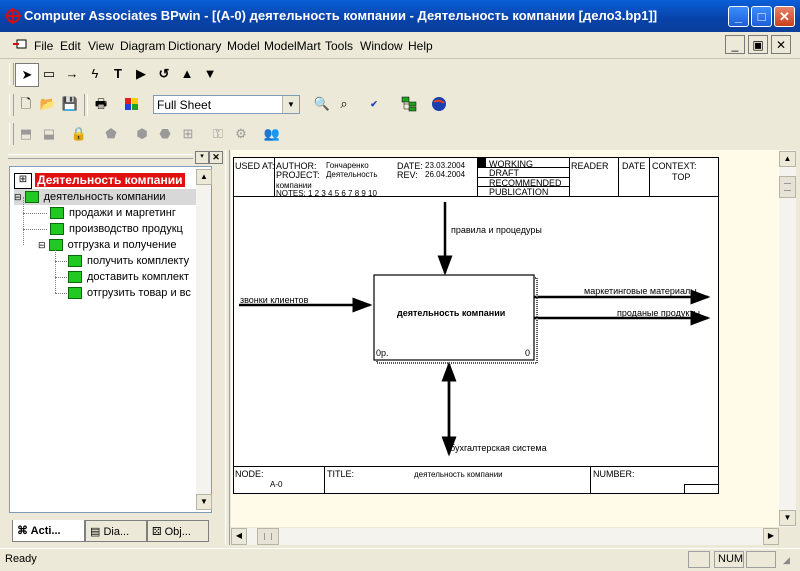 The height and width of the screenshot is (571, 800). What do you see at coordinates (505, 536) in the screenshot?
I see `canvas-horizontal-scrollbar: ◀ ▶` at bounding box center [505, 536].